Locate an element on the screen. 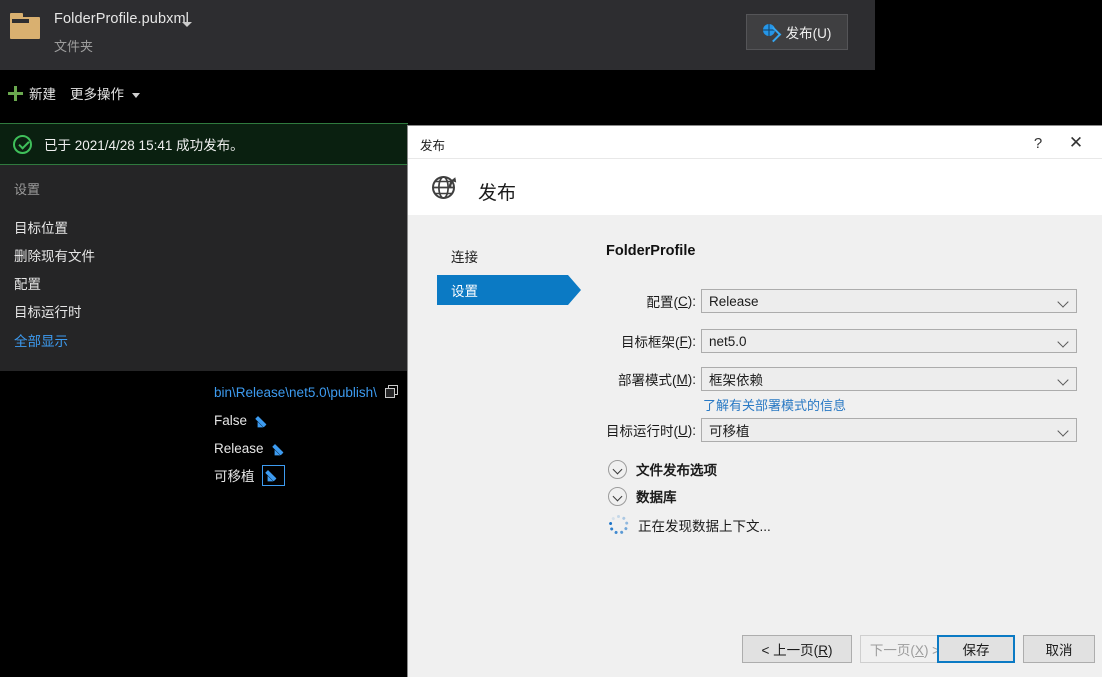 The image size is (1102, 677). summary-value-text: False is located at coordinates (231, 420).